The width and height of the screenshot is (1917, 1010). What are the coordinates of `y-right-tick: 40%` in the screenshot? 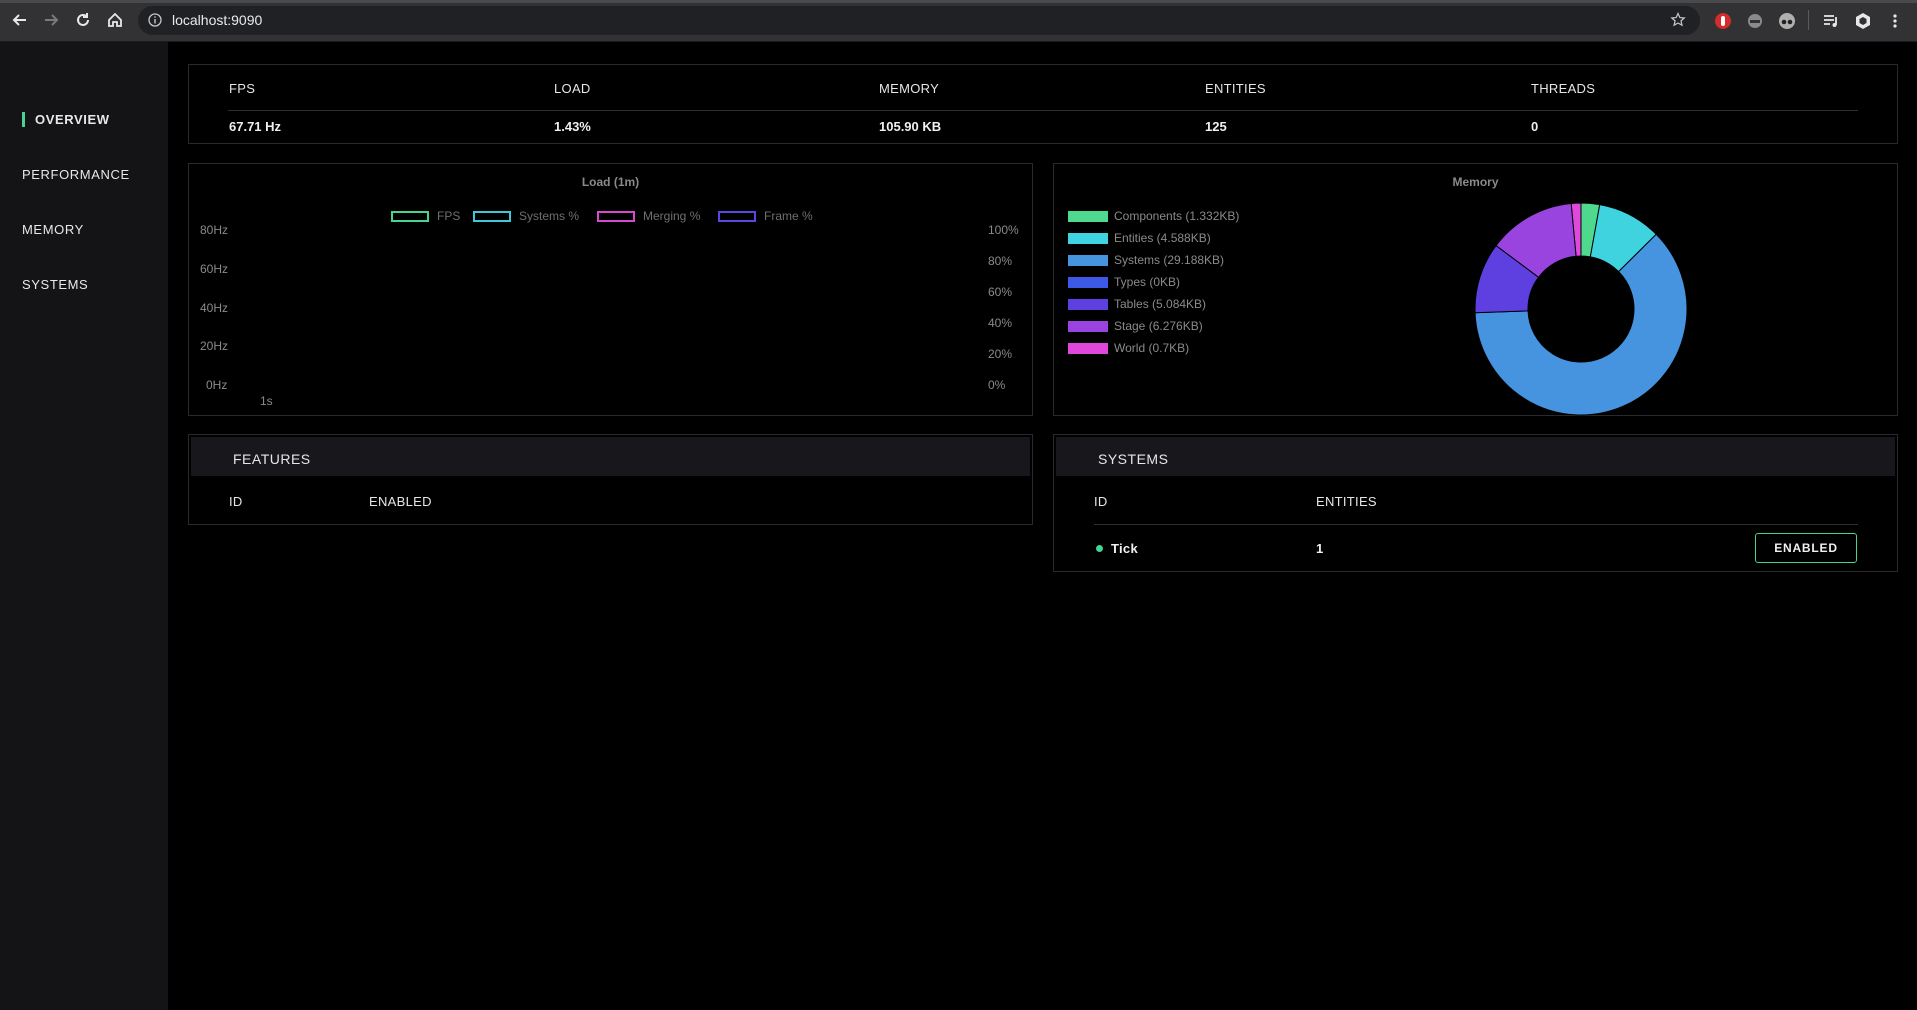 It's located at (1000, 323).